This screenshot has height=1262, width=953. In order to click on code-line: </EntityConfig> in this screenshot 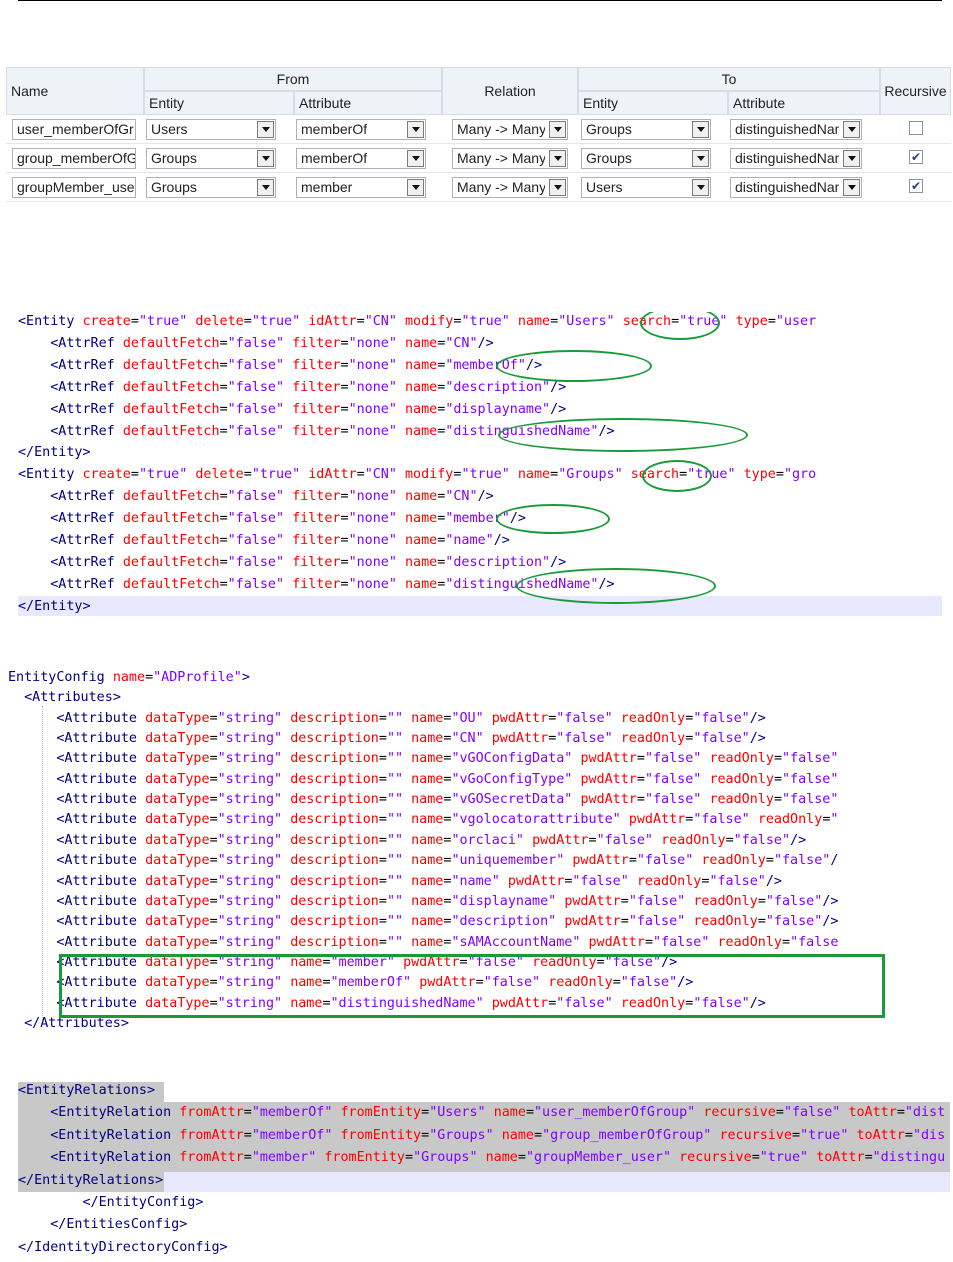, I will do `click(143, 1202)`.